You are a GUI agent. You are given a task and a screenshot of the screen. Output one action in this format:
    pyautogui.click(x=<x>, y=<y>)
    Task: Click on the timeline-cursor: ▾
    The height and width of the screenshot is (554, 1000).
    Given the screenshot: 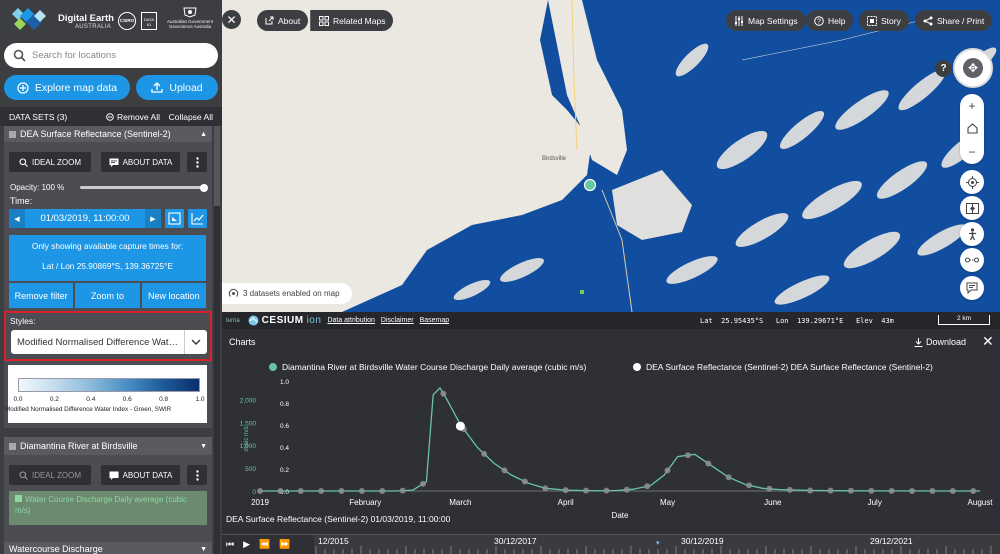 What is the action you would take?
    pyautogui.click(x=658, y=543)
    